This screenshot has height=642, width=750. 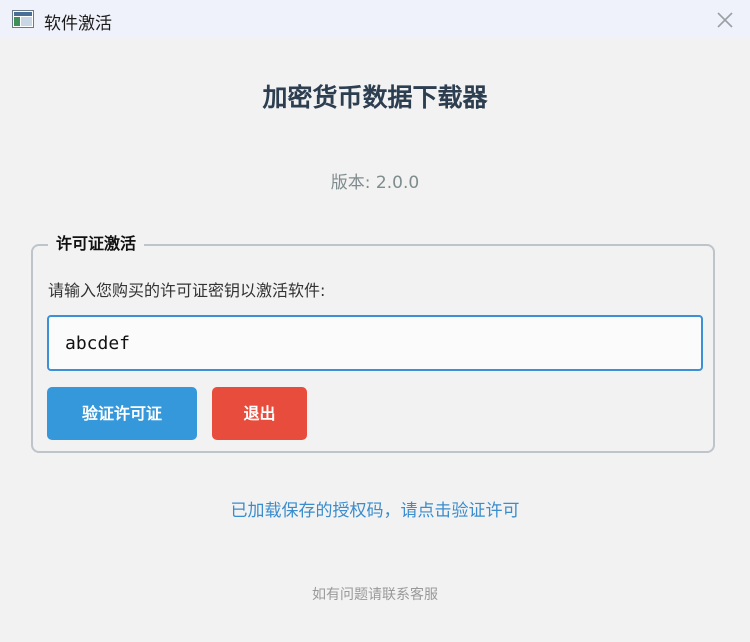 What do you see at coordinates (23, 19) in the screenshot?
I see `app-window-icon` at bounding box center [23, 19].